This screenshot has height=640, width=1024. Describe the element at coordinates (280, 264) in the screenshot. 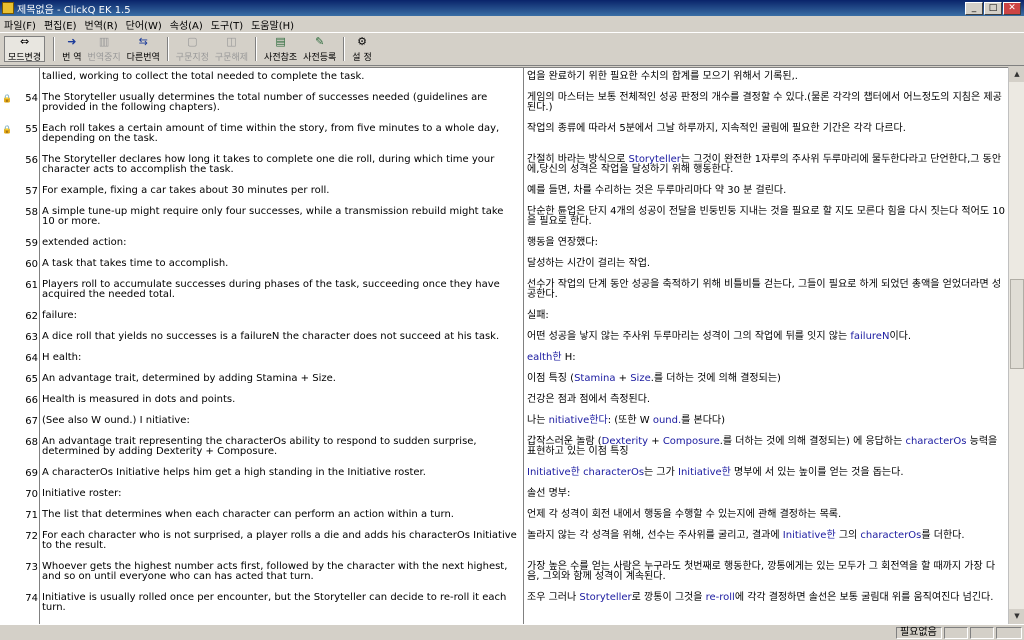

I see `source-sentence: A task that takes time to accomplish.` at that location.